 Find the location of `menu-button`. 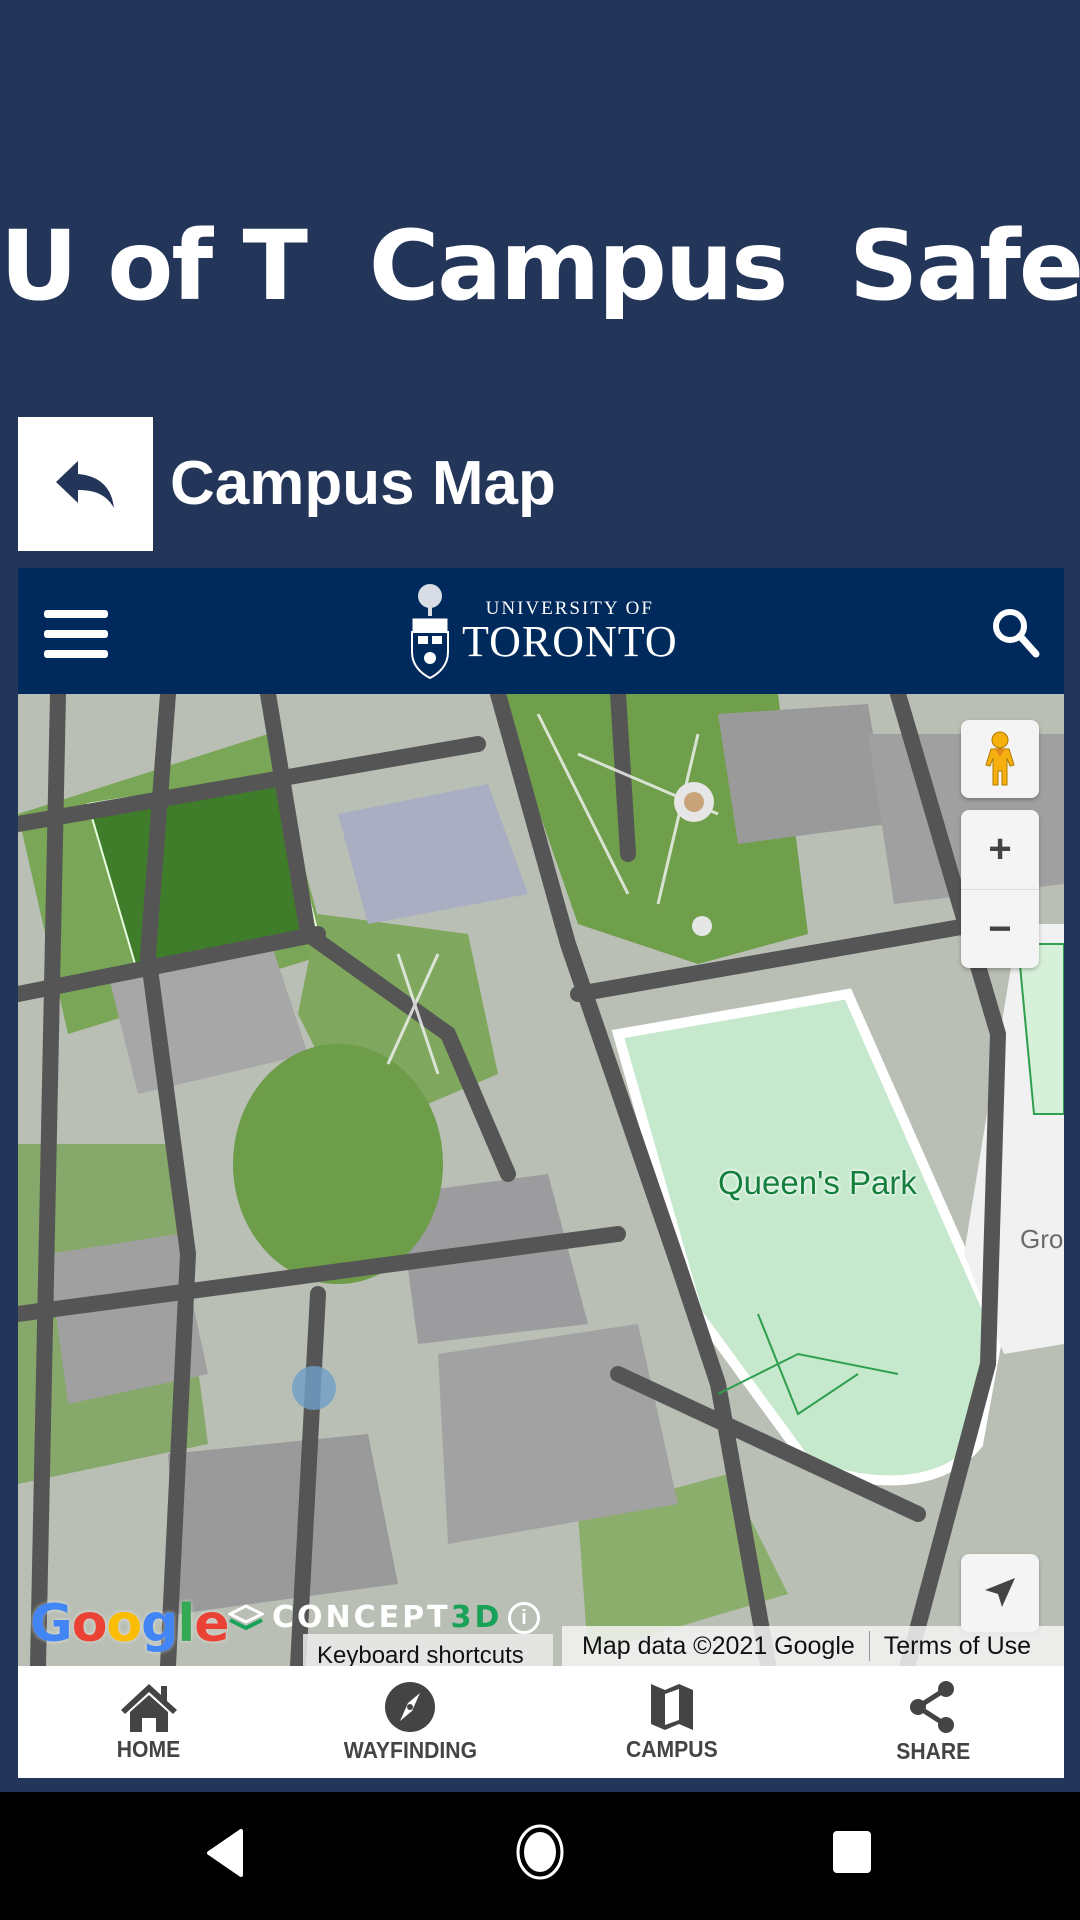

menu-button is located at coordinates (76, 634).